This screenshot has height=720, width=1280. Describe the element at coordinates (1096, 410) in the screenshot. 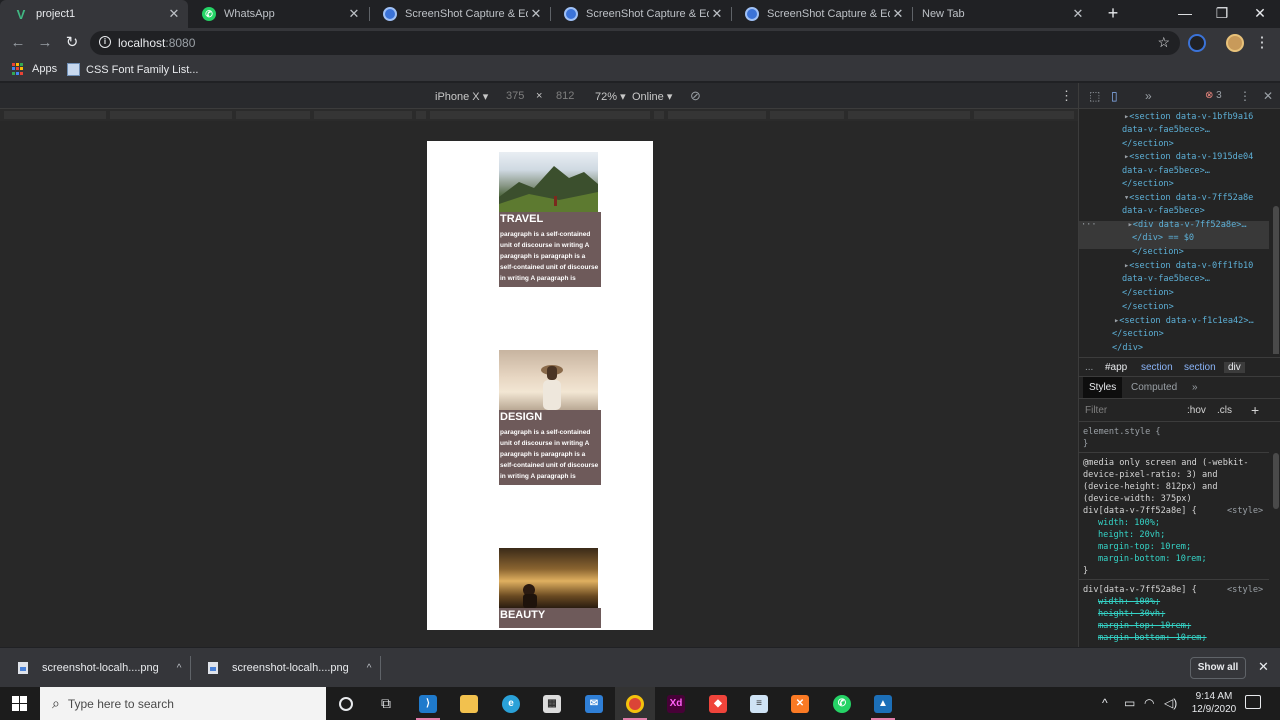

I see `filter-input: Filter` at that location.